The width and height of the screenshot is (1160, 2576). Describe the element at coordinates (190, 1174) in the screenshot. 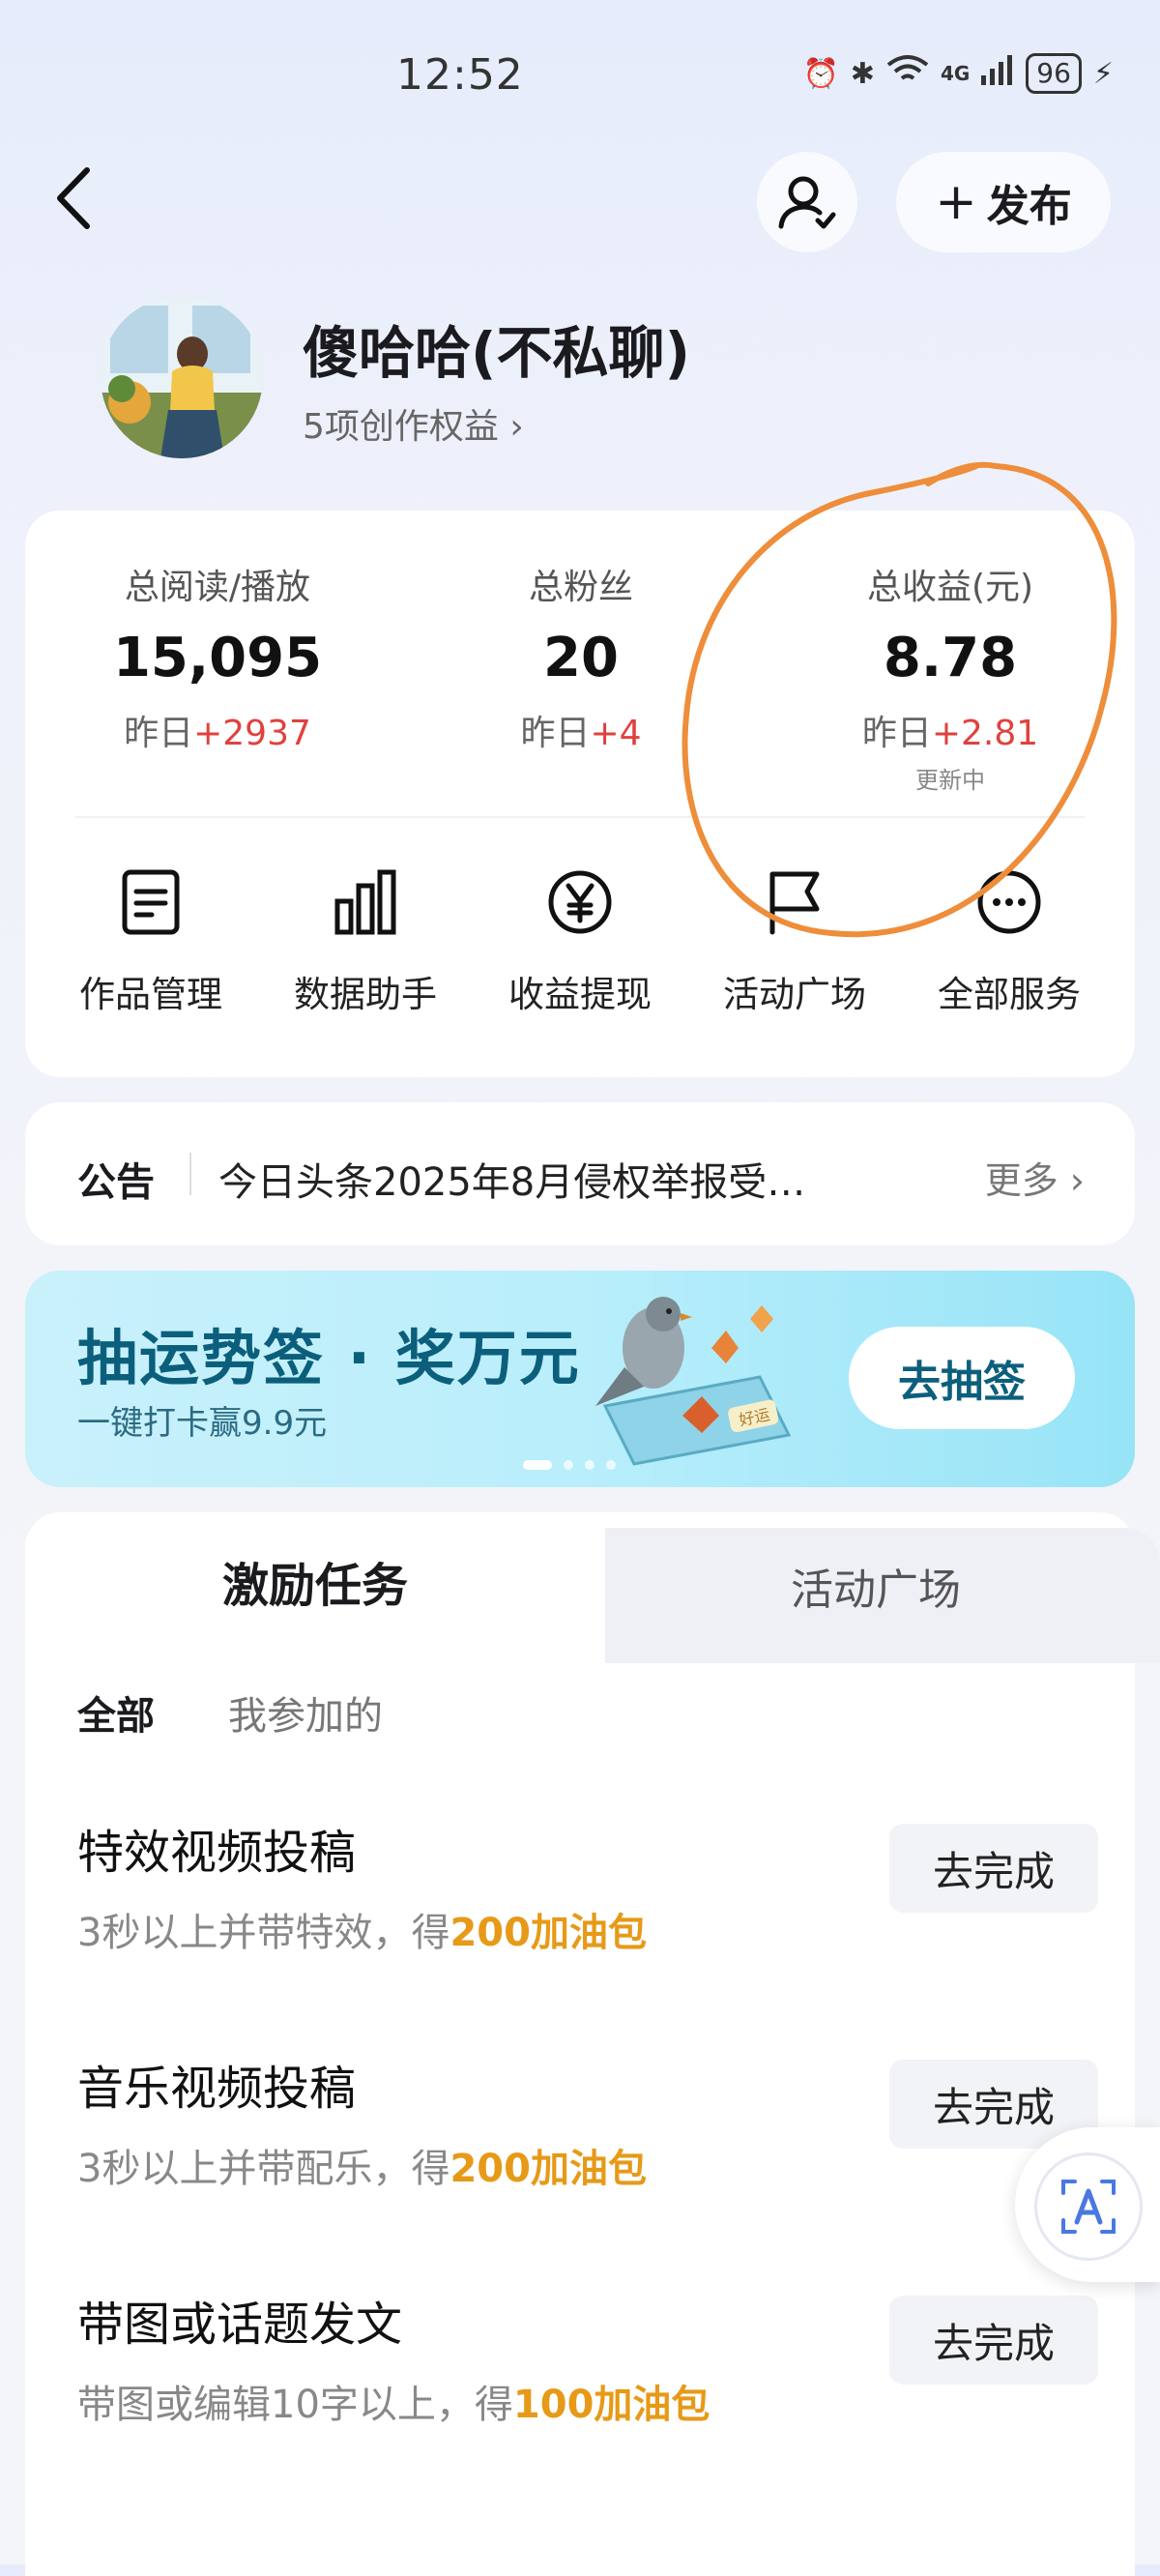

I see `divider` at that location.